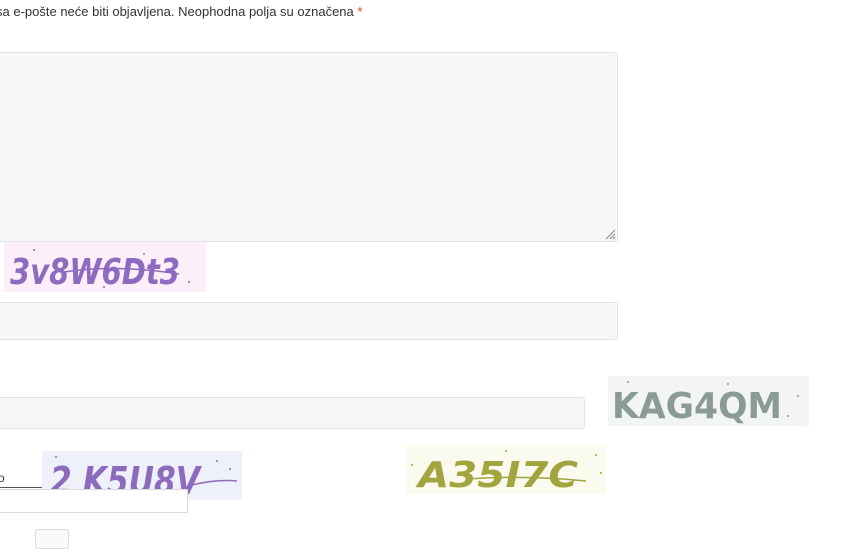 The width and height of the screenshot is (850, 549). I want to click on captcha-image-1: 3v8W6Dt3, so click(105, 267).